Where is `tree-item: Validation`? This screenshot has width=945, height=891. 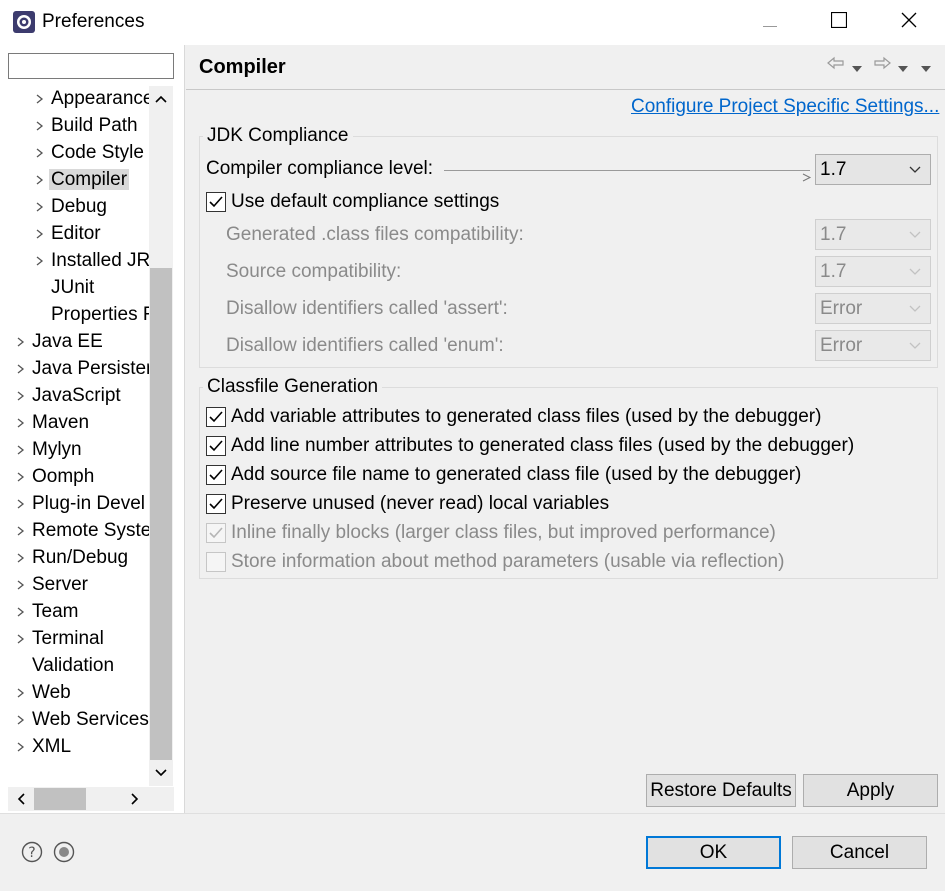
tree-item: Validation is located at coordinates (73, 666).